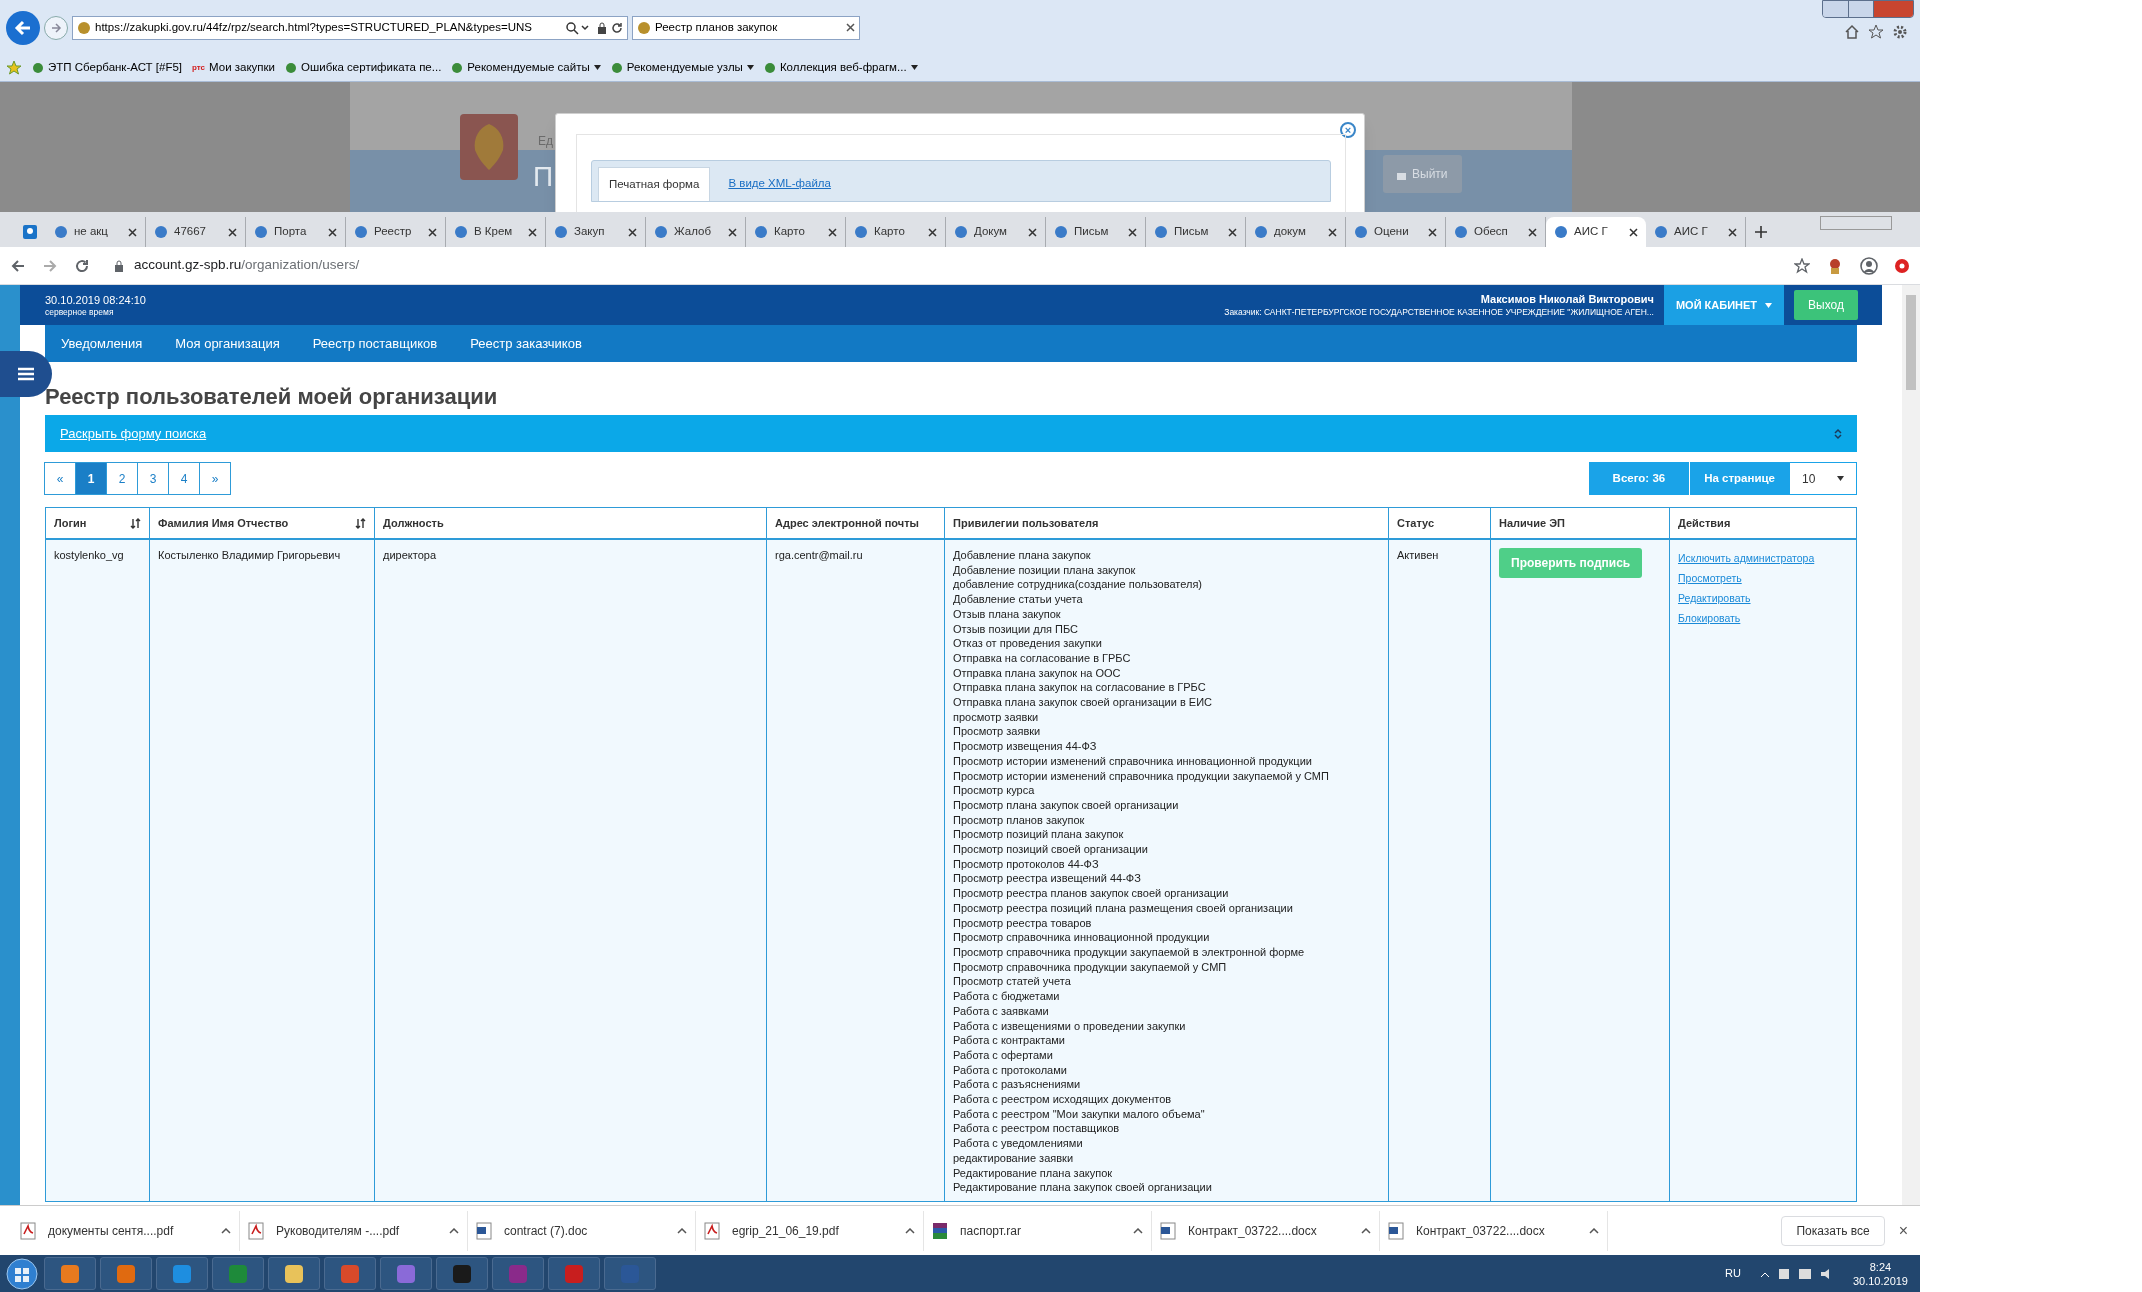  Describe the element at coordinates (1763, 598) in the screenshot. I see `action-link: Редактировать` at that location.